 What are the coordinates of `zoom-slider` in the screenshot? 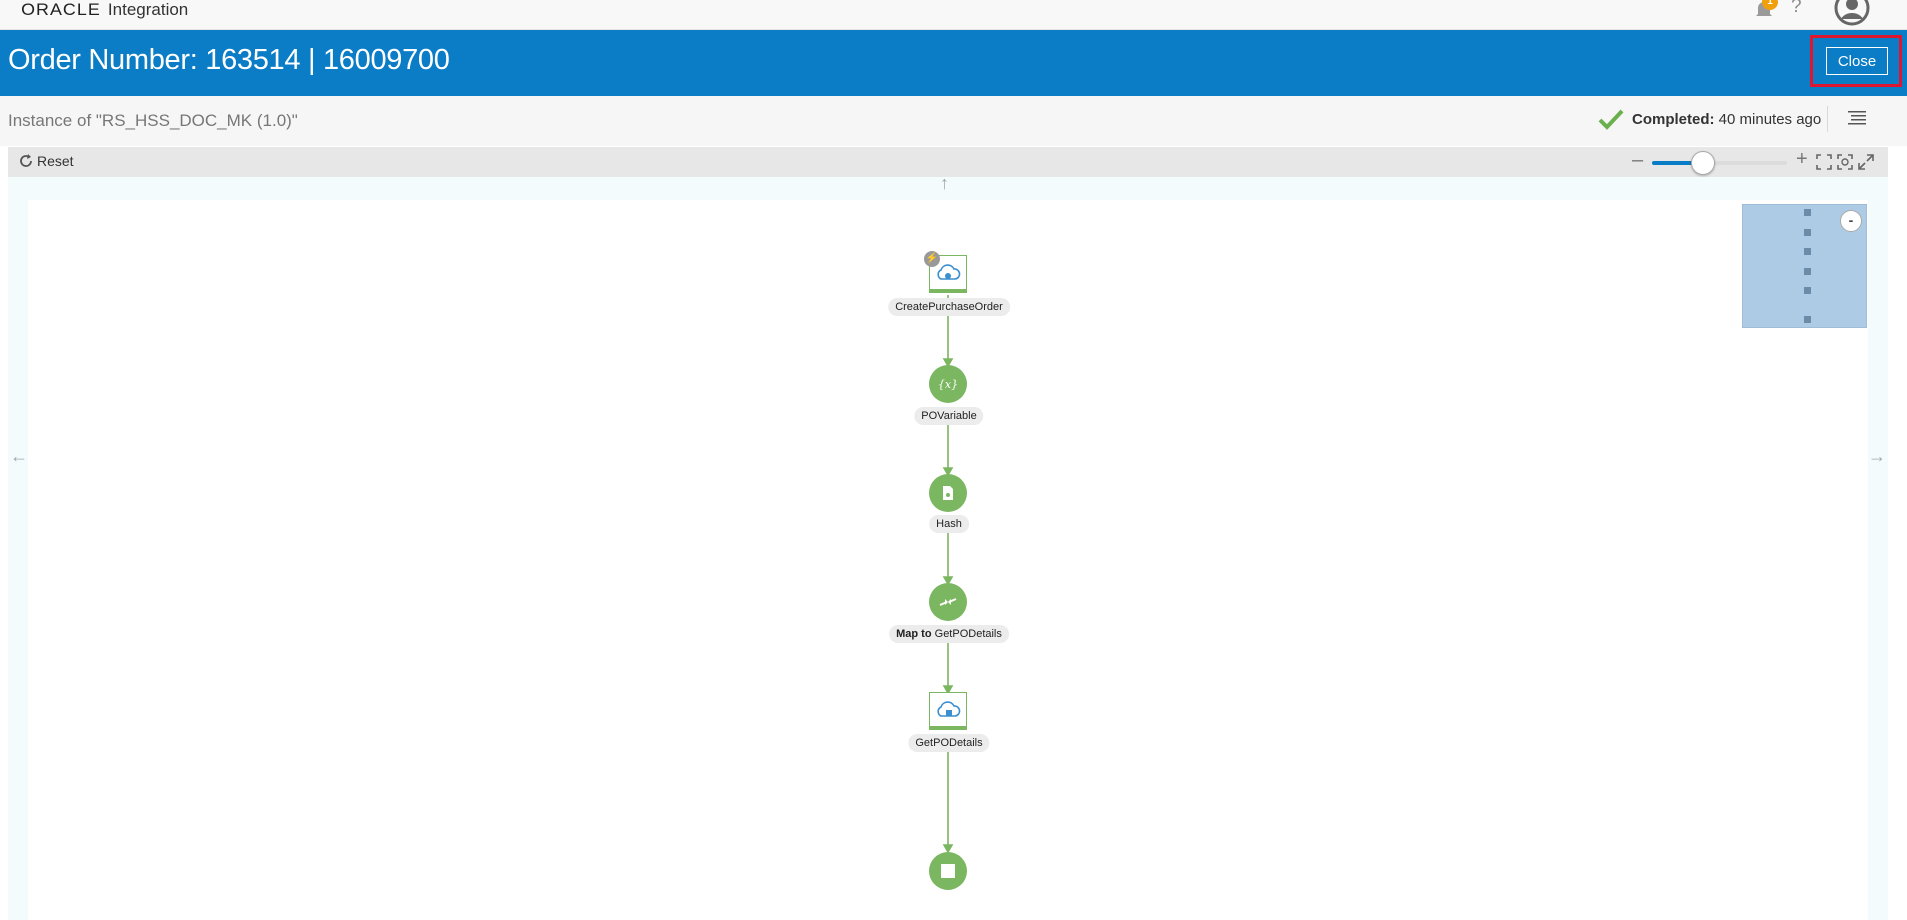 It's located at (1719, 163).